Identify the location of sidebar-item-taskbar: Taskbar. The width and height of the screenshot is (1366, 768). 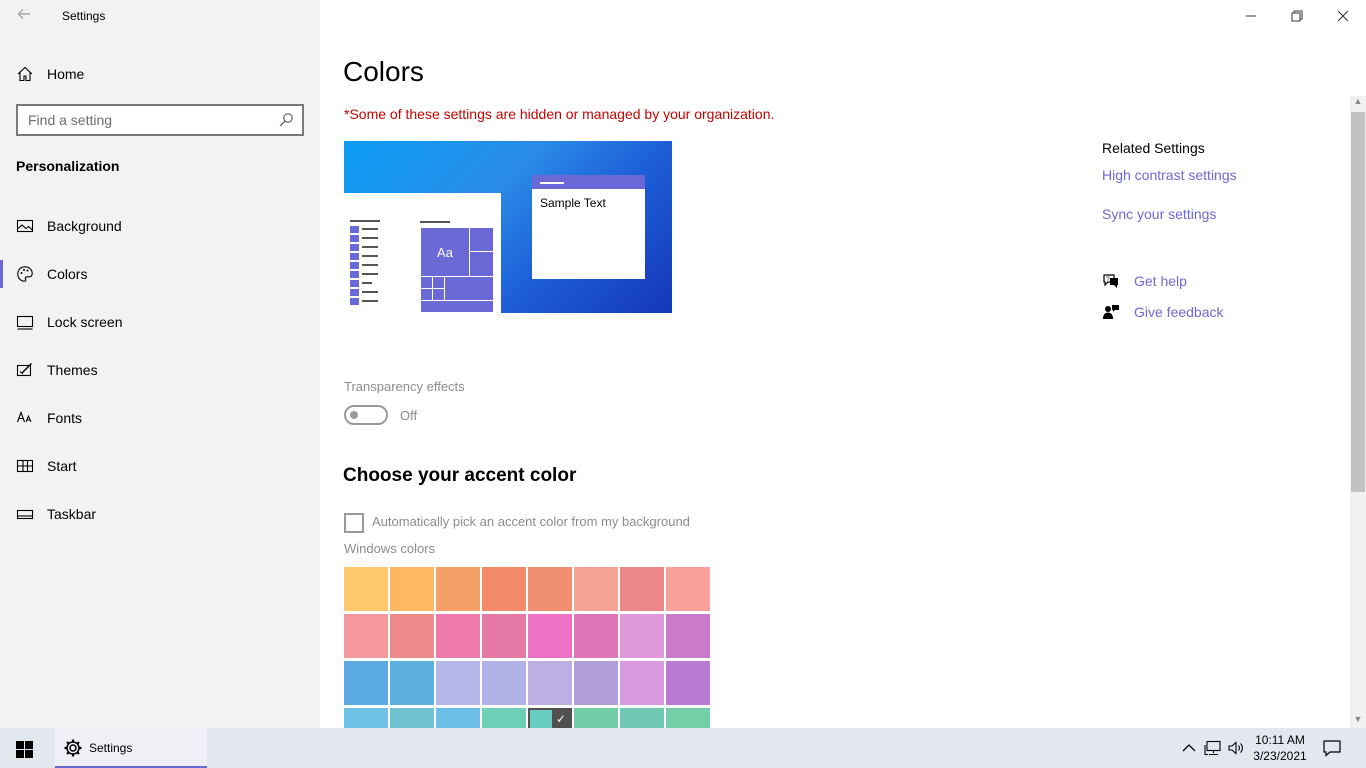
(160, 520).